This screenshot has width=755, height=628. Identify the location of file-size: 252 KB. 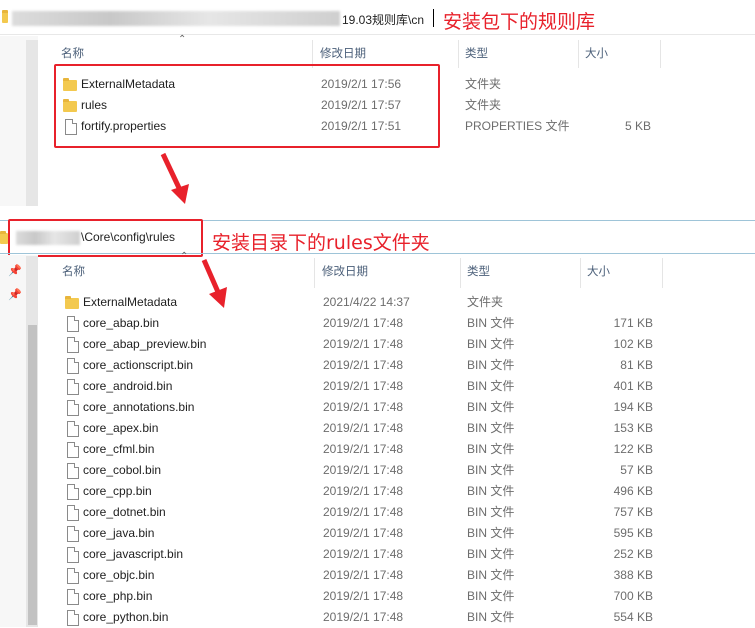
(633, 554).